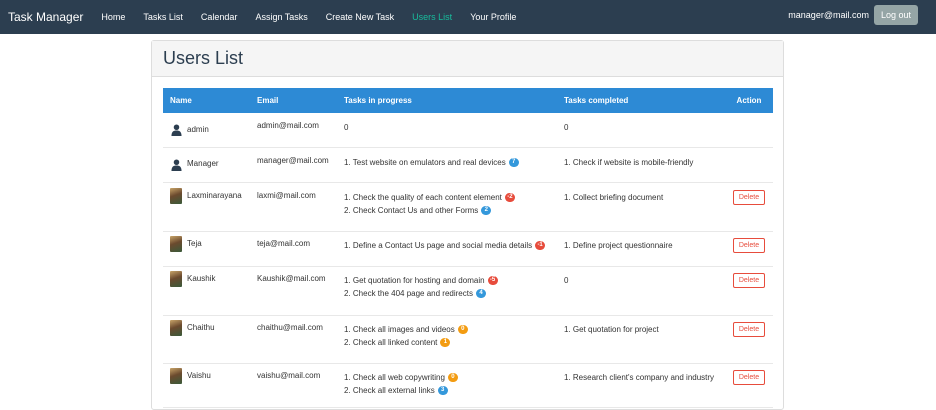 This screenshot has height=410, width=936. I want to click on header-email: Email, so click(268, 100).